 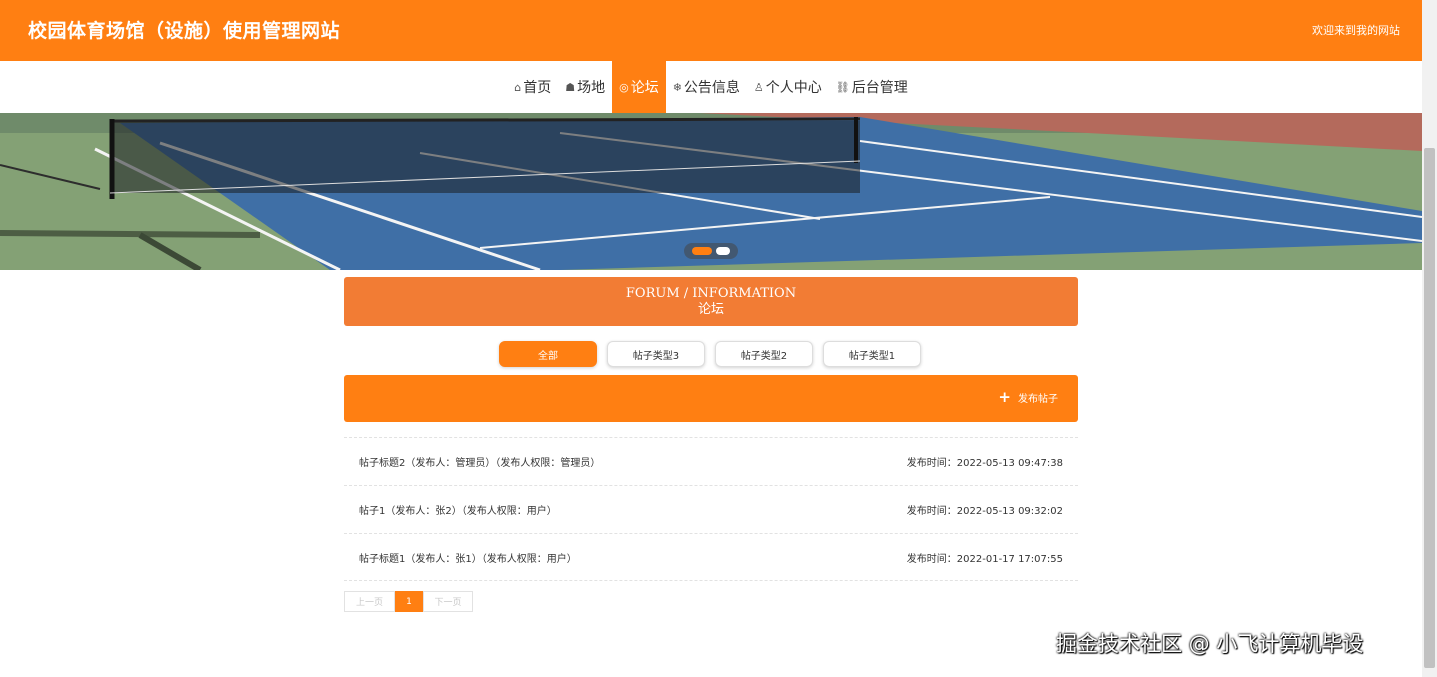 I want to click on nav-item-label: 论坛, so click(x=644, y=88).